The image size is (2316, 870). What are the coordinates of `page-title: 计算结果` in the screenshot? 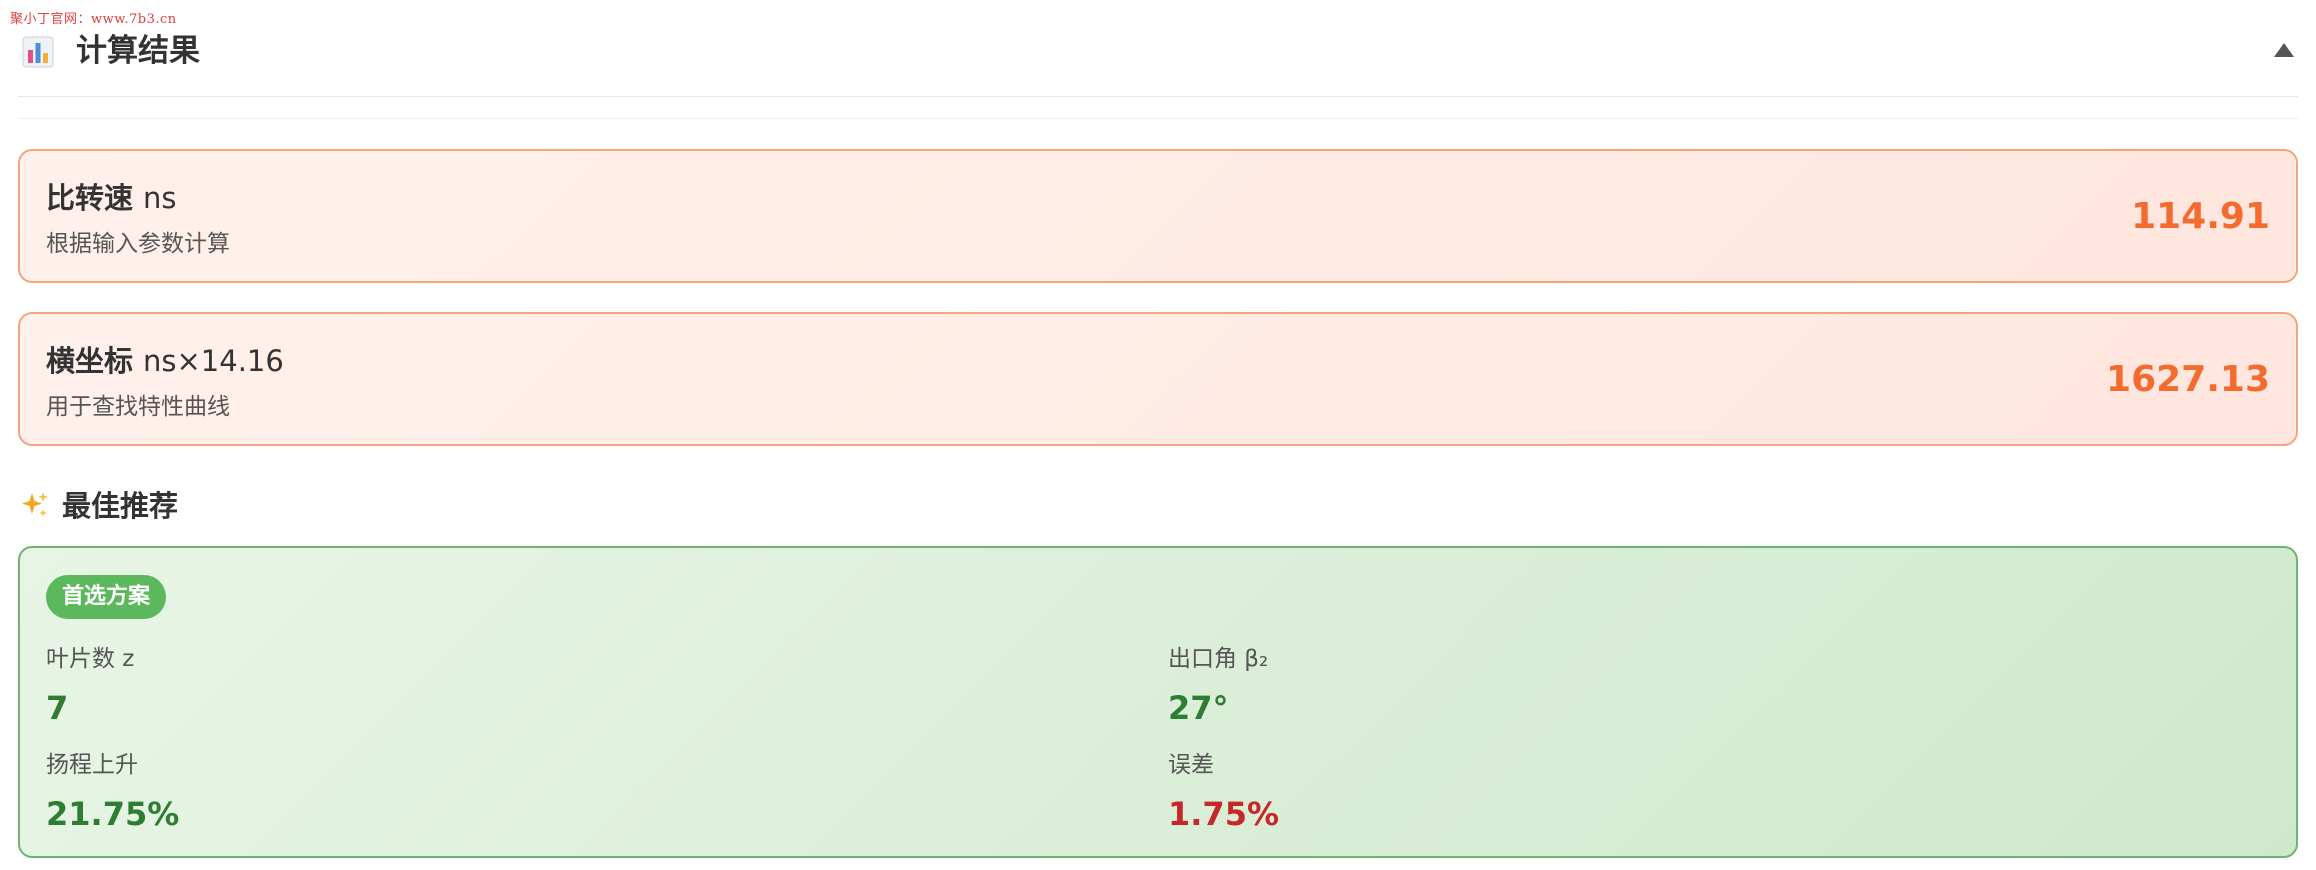 It's located at (138, 51).